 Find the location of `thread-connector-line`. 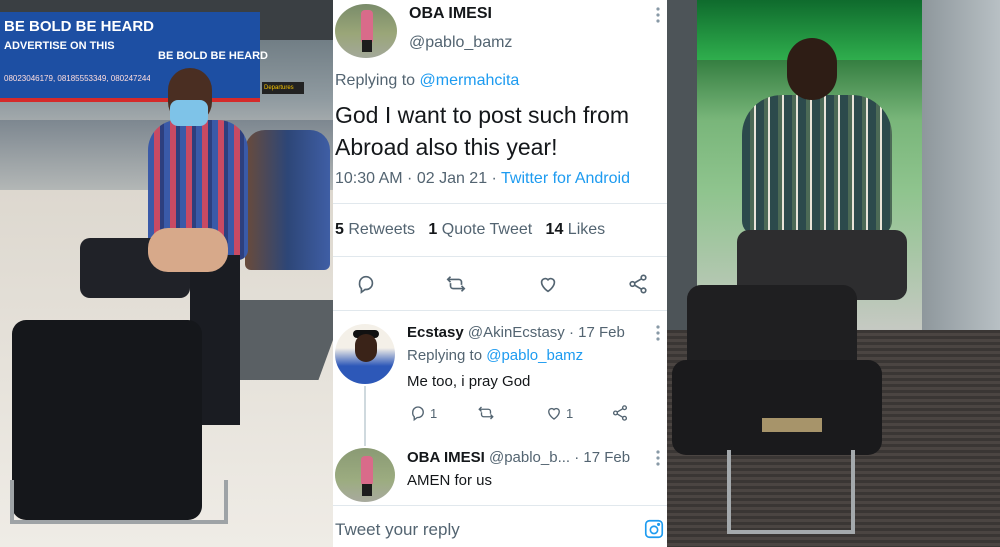

thread-connector-line is located at coordinates (365, 416).